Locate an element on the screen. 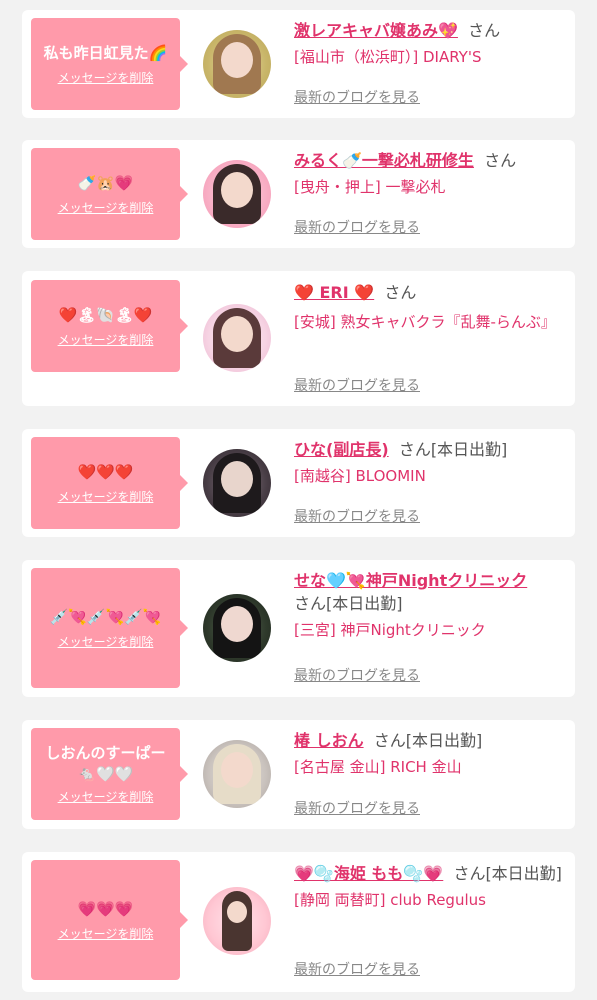 Image resolution: width=597 pixels, height=1000 pixels. message-bubble: ❤️🏝🐚🏝❤️ メッセージを削除 is located at coordinates (109, 326).